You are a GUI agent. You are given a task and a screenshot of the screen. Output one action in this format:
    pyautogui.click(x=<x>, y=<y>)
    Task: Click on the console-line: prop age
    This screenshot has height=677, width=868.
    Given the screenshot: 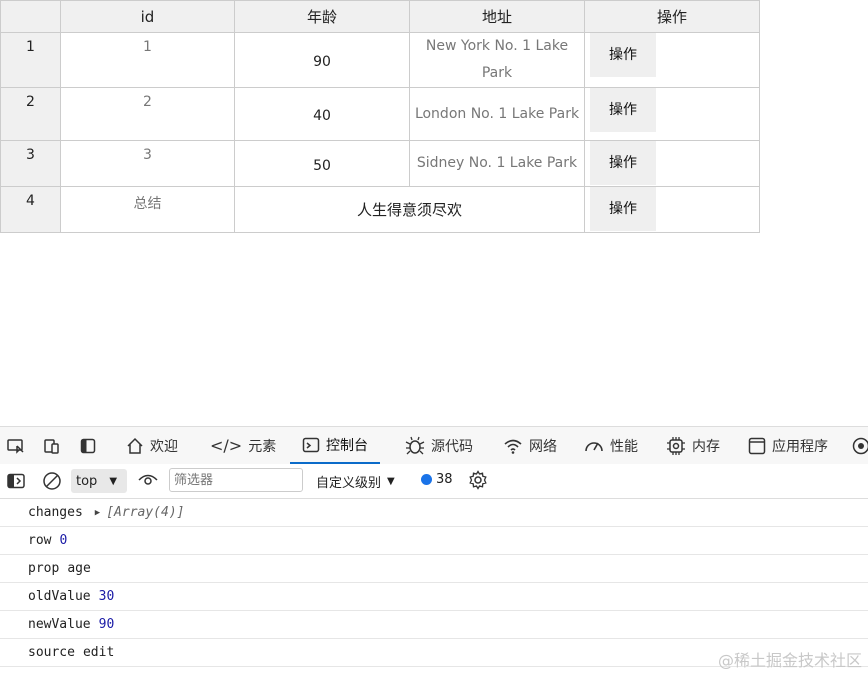 What is the action you would take?
    pyautogui.click(x=434, y=569)
    